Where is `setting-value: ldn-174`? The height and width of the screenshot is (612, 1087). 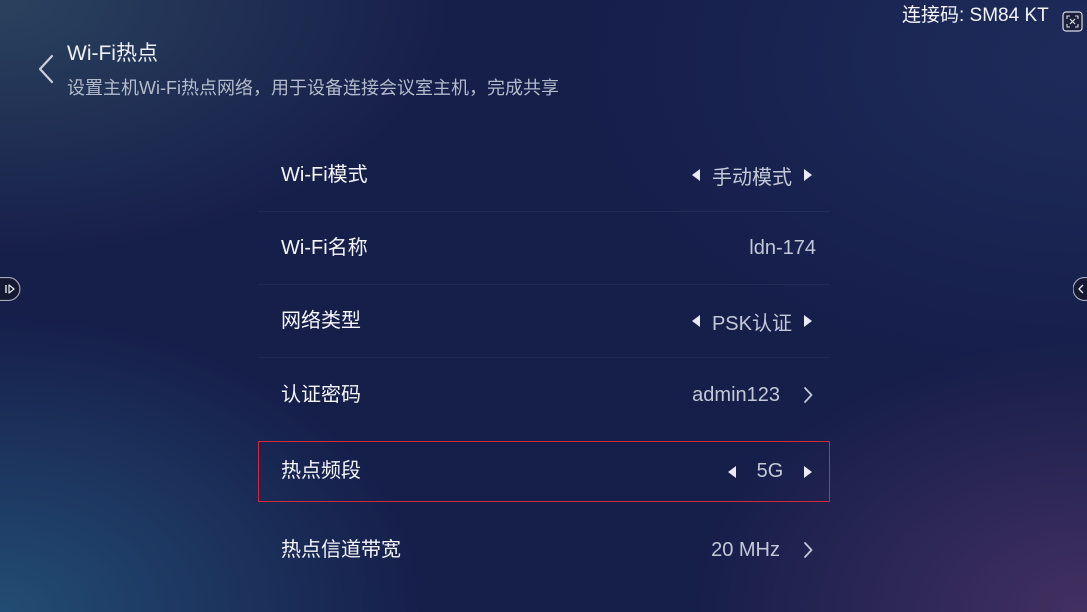 setting-value: ldn-174 is located at coordinates (782, 247).